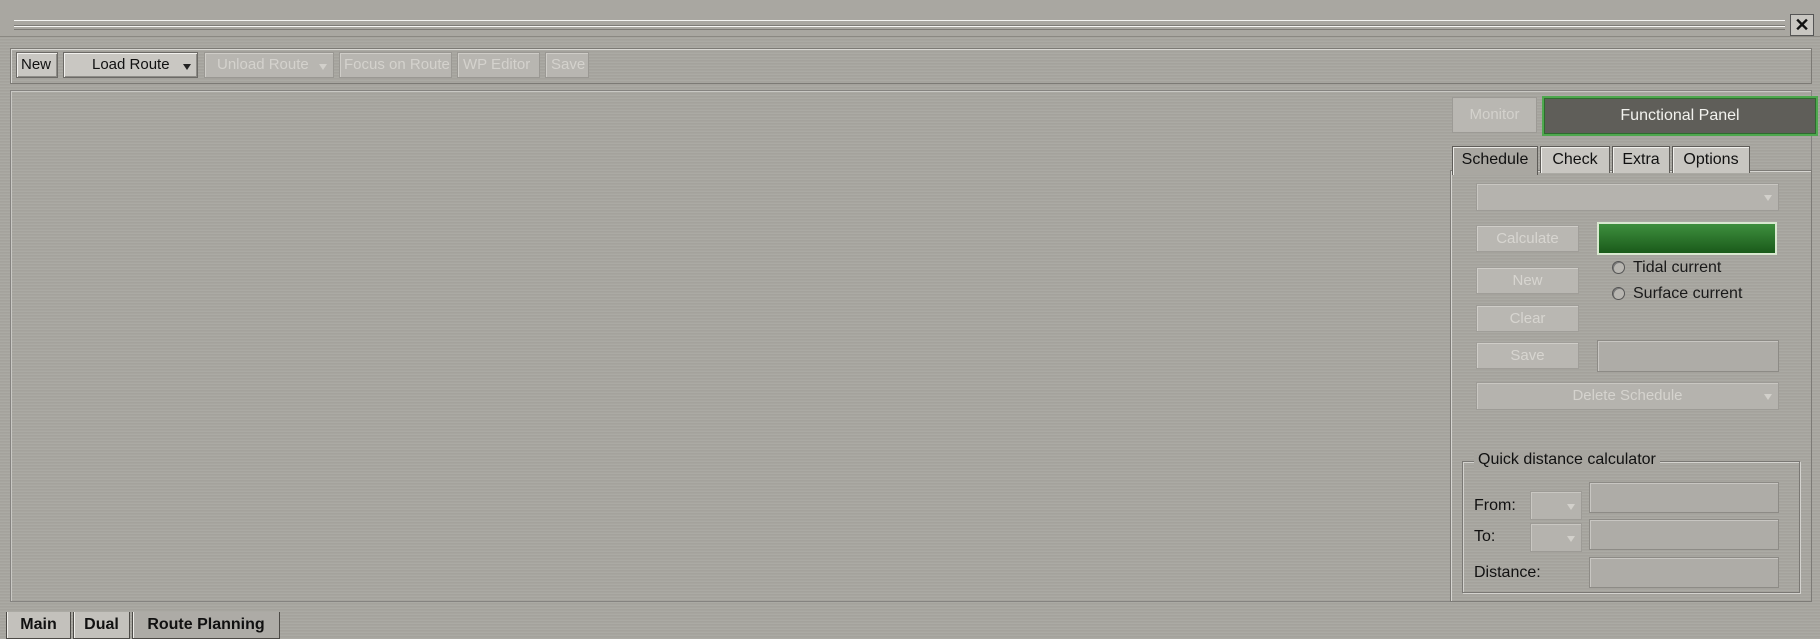  I want to click on unload-route-label: Unload Route, so click(263, 64).